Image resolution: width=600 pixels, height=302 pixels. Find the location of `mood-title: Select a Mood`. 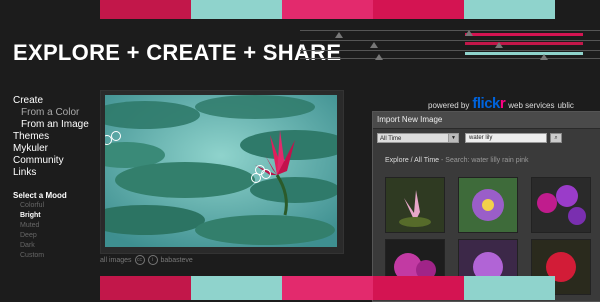

mood-title: Select a Mood is located at coordinates (40, 195).